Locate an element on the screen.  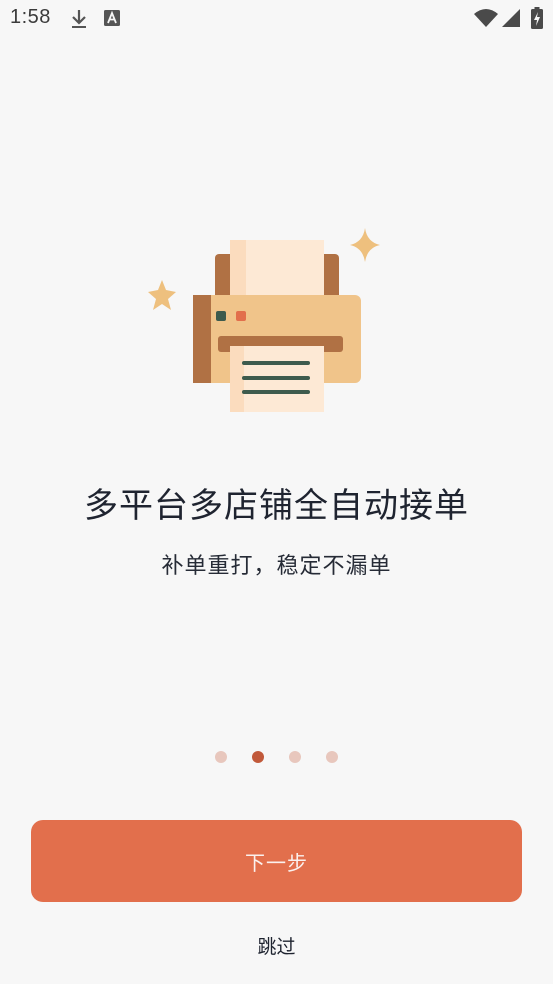
printer-illustration is located at coordinates (264, 320).